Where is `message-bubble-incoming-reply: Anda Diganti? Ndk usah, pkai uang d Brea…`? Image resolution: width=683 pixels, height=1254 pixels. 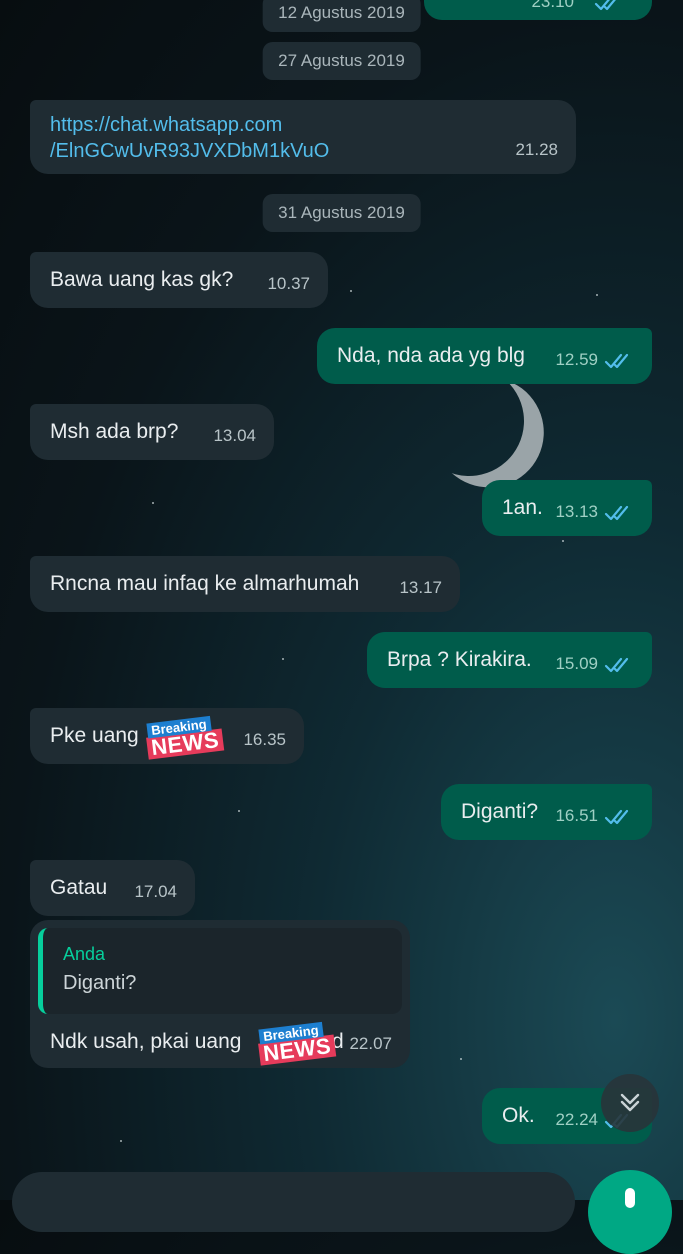 message-bubble-incoming-reply: Anda Diganti? Ndk usah, pkai uang d Brea… is located at coordinates (220, 994).